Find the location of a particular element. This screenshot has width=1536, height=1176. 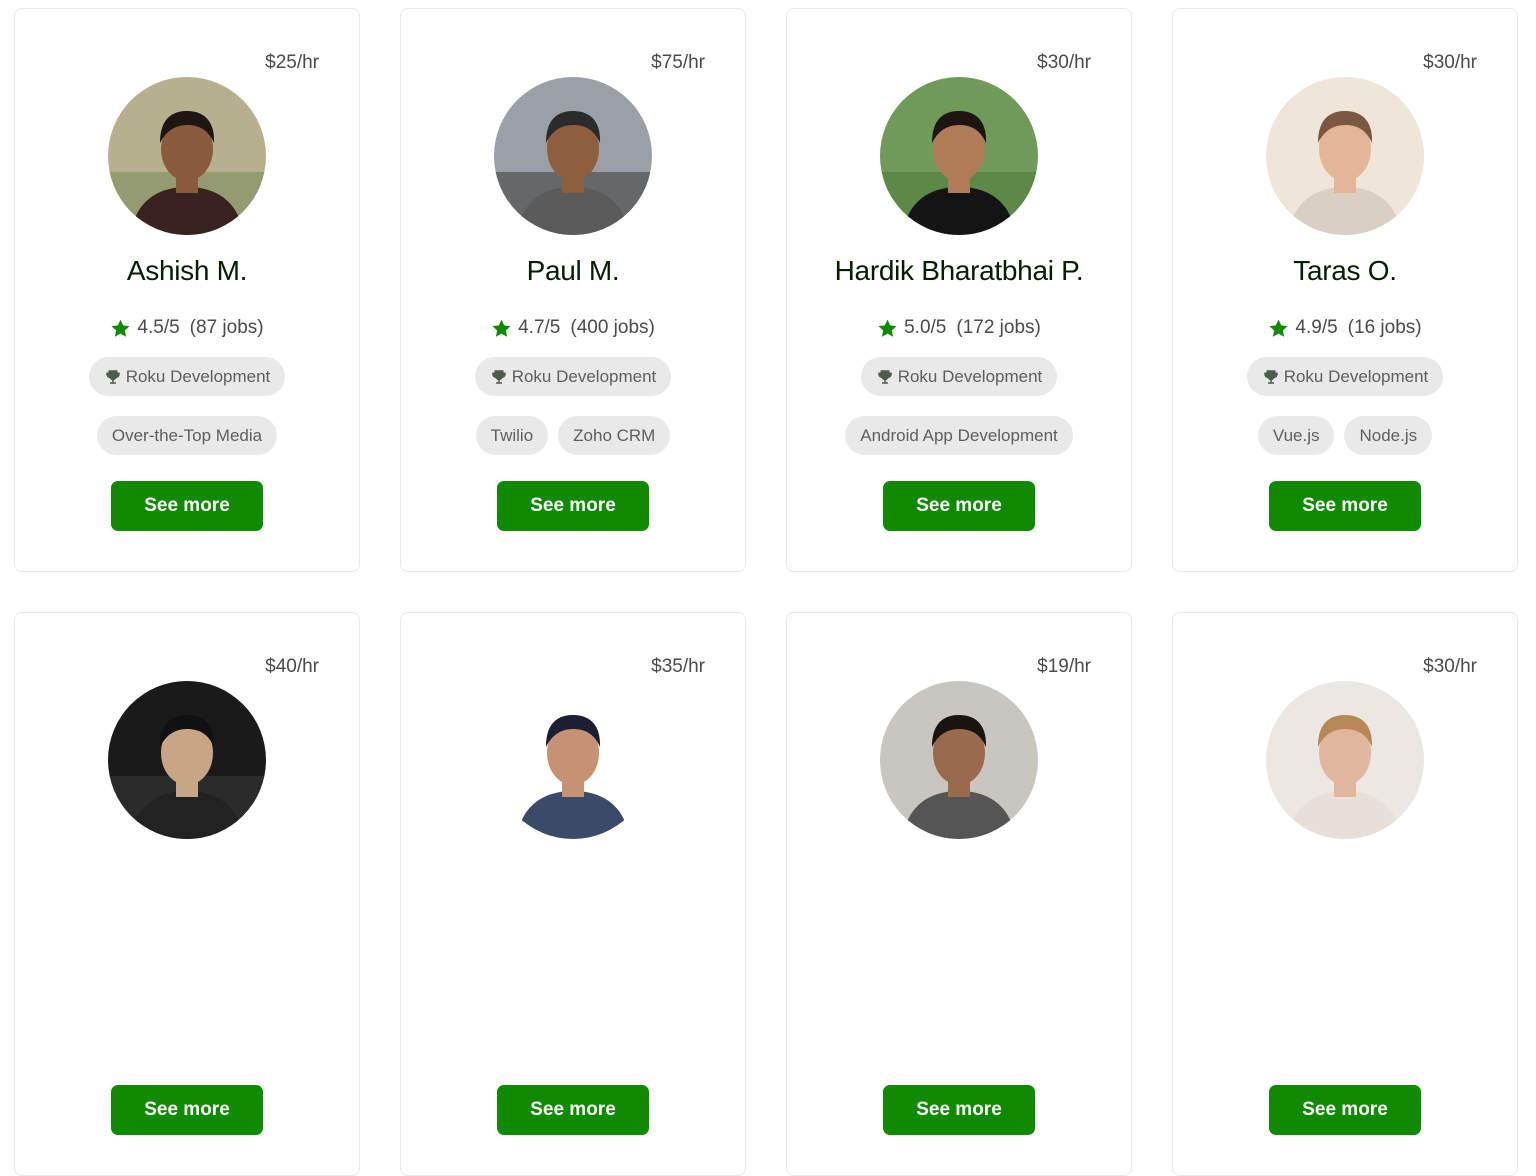

freelancer-card-6: $35/hr See more is located at coordinates (573, 894).